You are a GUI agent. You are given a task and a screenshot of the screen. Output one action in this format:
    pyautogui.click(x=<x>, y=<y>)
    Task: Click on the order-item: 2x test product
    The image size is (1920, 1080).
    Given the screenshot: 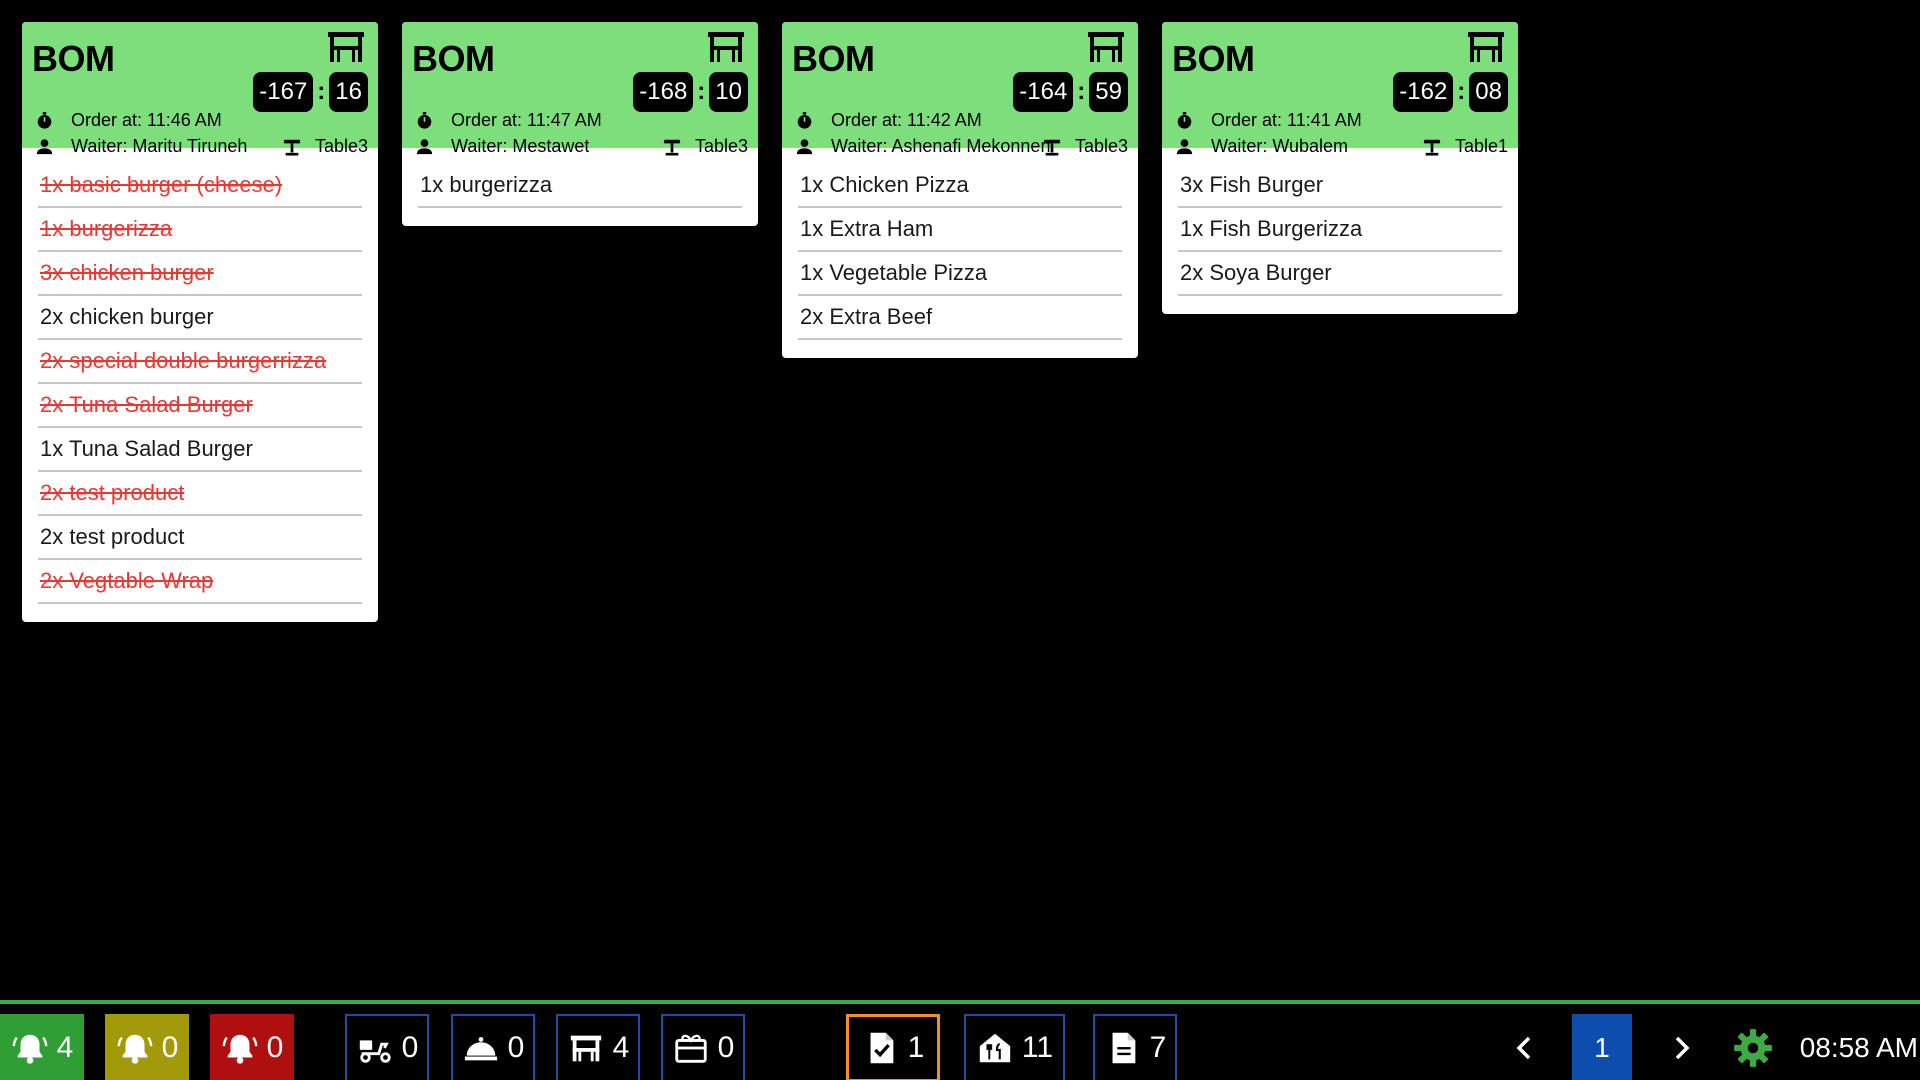 What is the action you would take?
    pyautogui.click(x=200, y=538)
    